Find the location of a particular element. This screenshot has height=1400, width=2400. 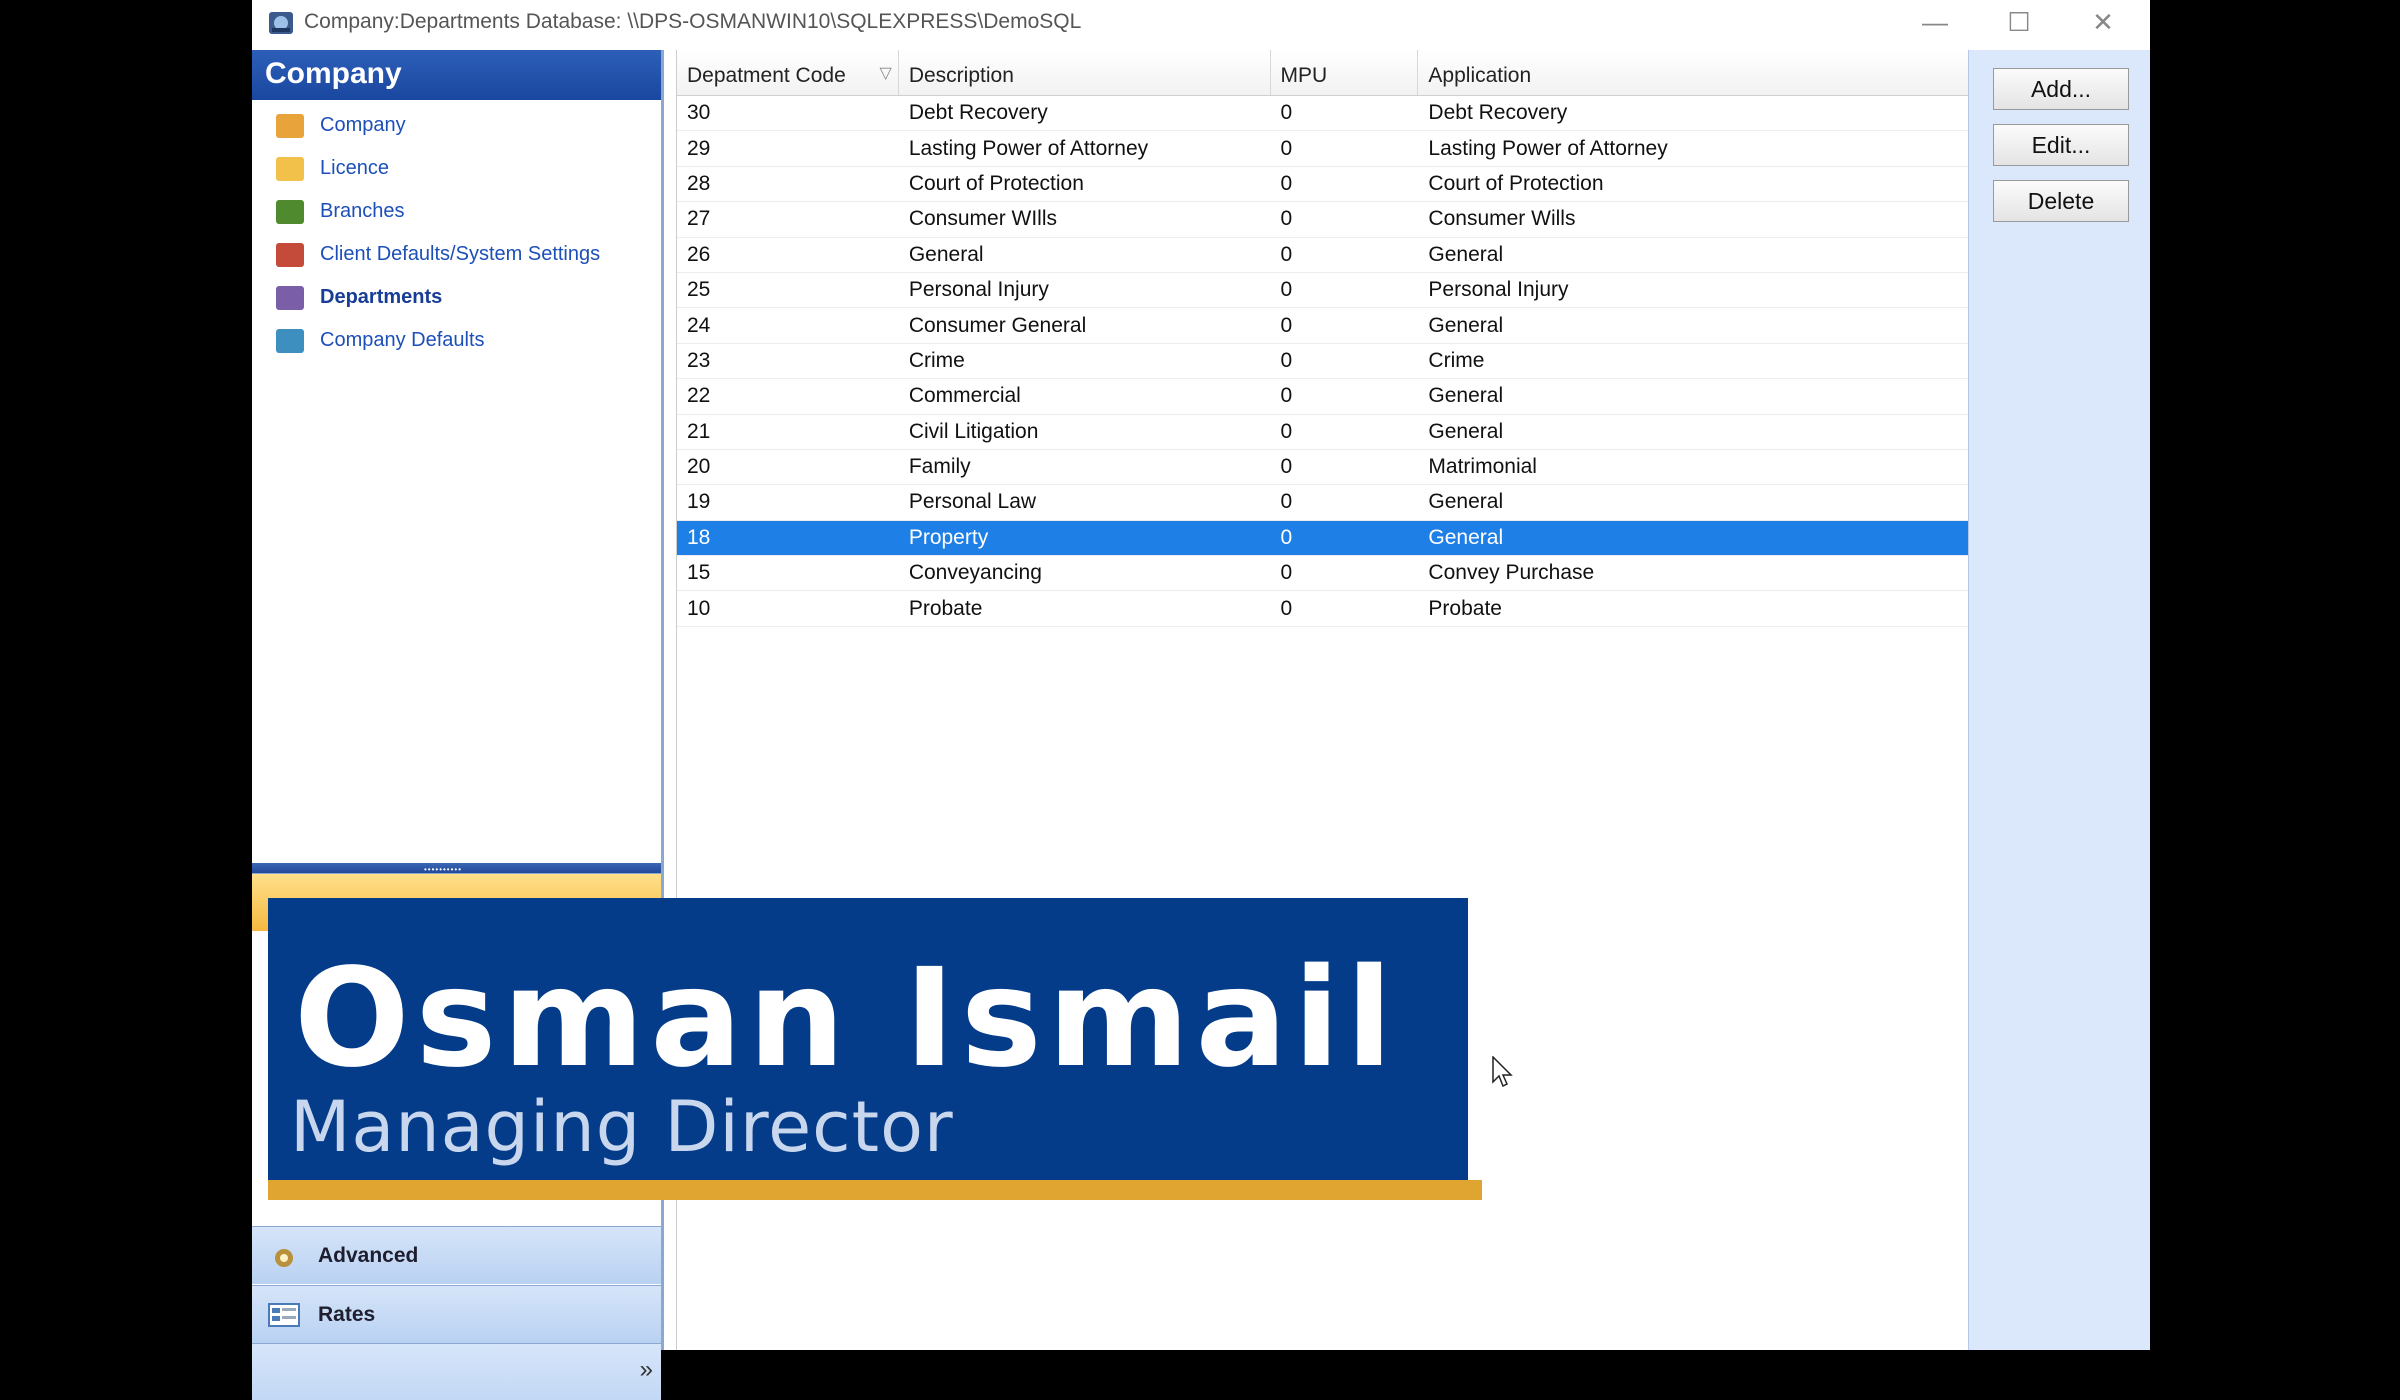

cell-description: Consumer WIlls is located at coordinates (983, 219).